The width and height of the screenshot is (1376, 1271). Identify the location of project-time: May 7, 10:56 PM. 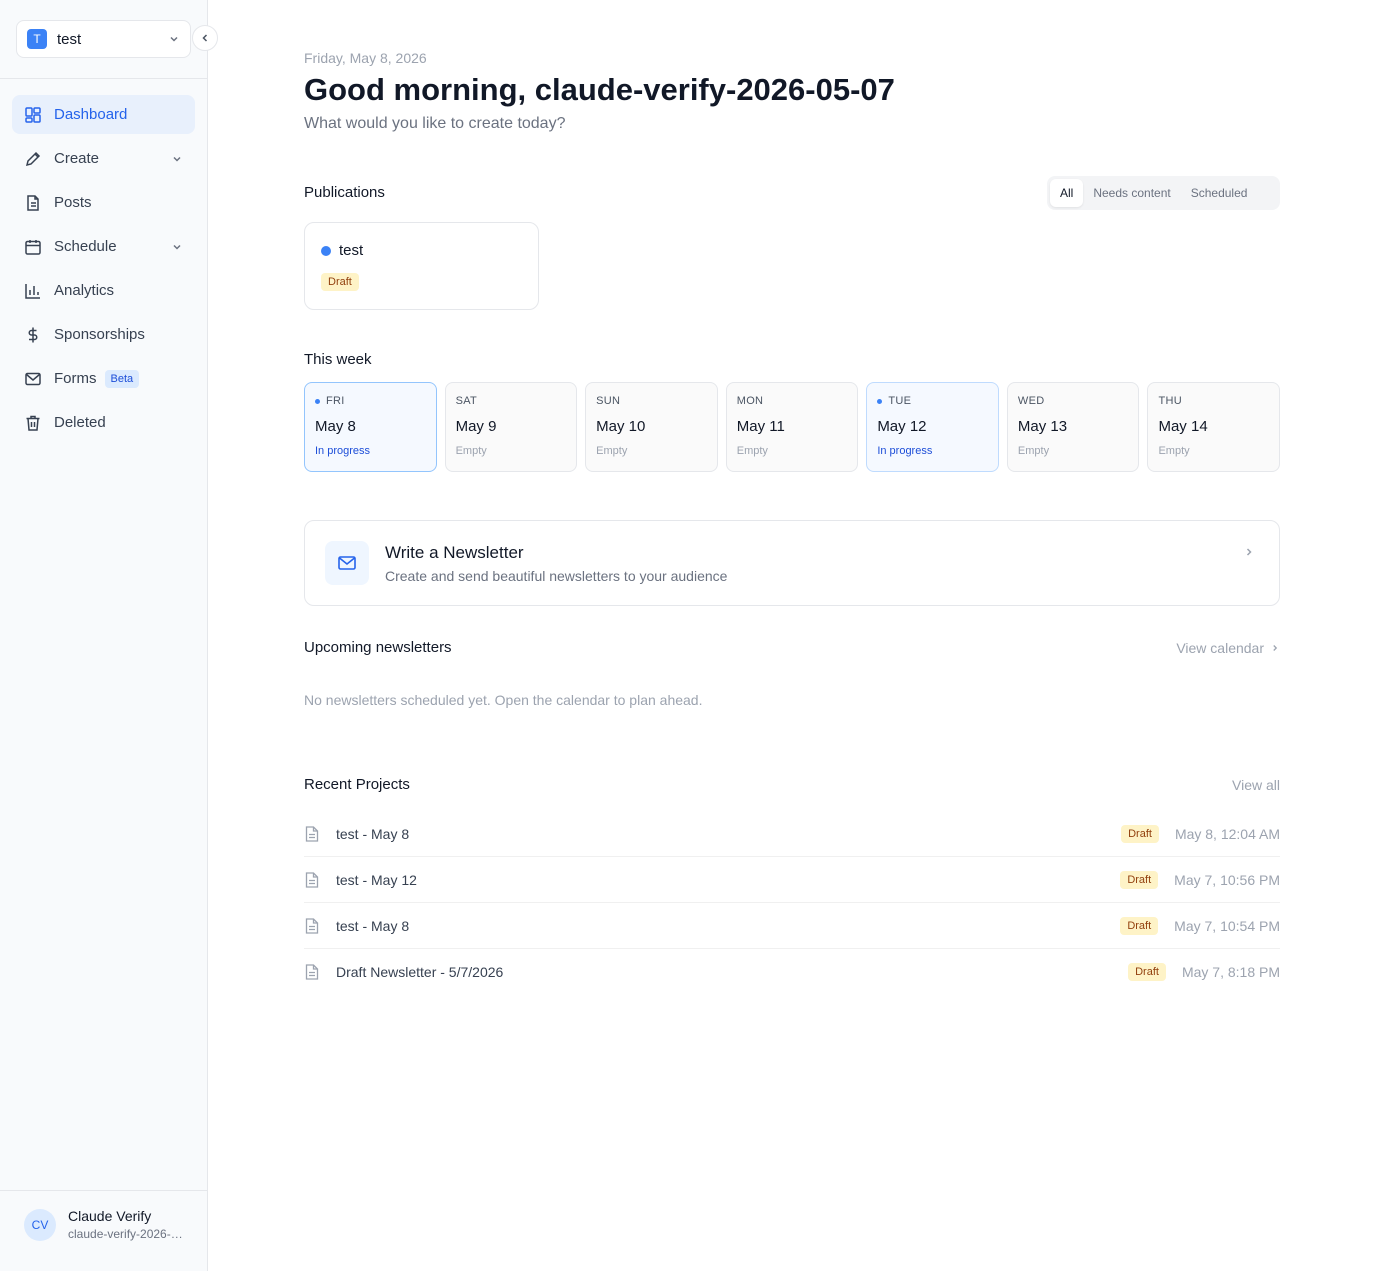
(1227, 879).